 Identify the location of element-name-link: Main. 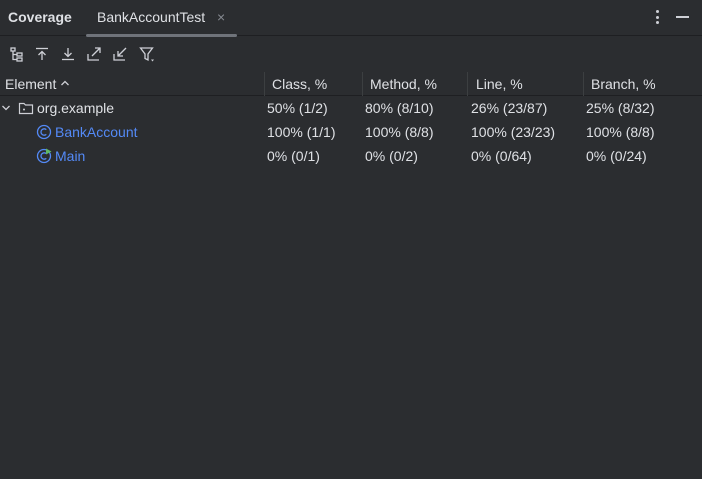
(70, 156).